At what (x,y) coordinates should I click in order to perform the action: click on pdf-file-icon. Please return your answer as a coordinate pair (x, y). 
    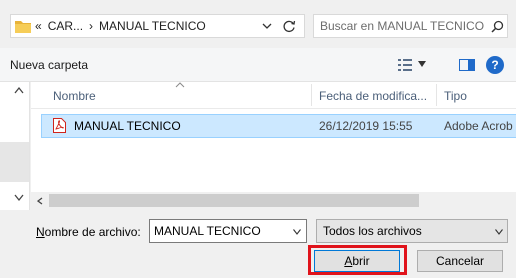
    Looking at the image, I should click on (59, 125).